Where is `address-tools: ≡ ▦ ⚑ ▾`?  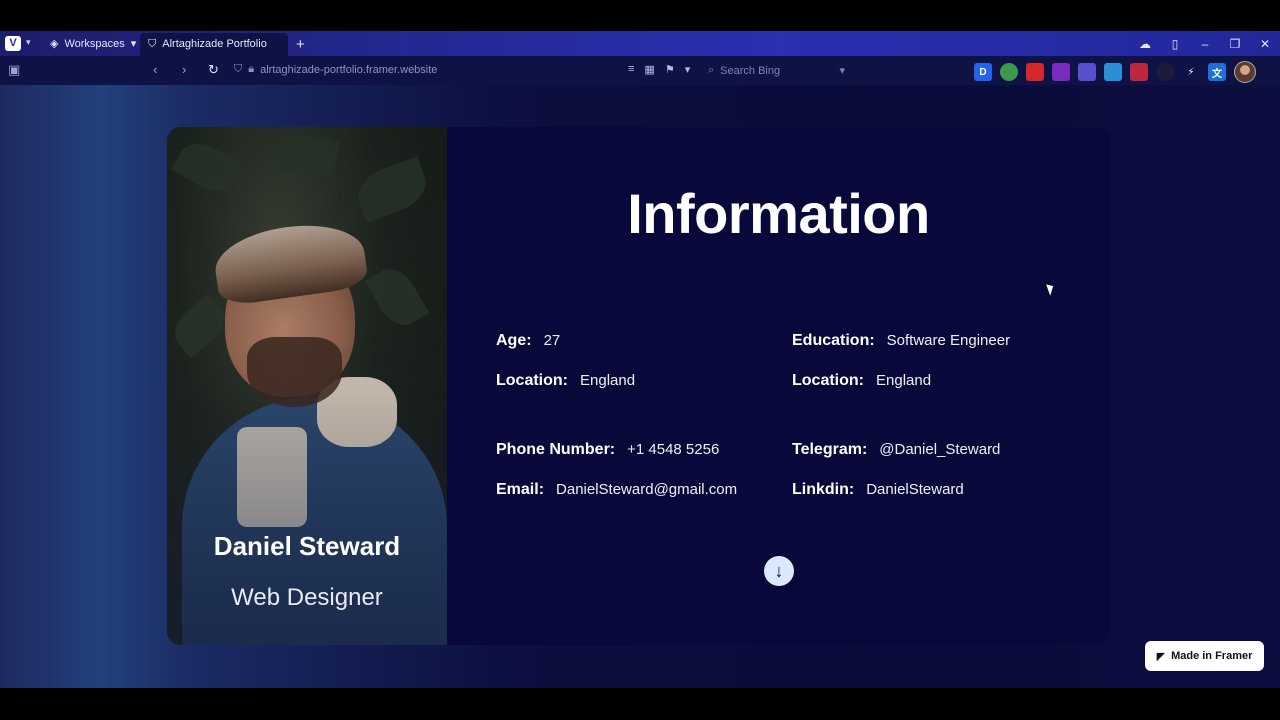 address-tools: ≡ ▦ ⚑ ▾ is located at coordinates (659, 69).